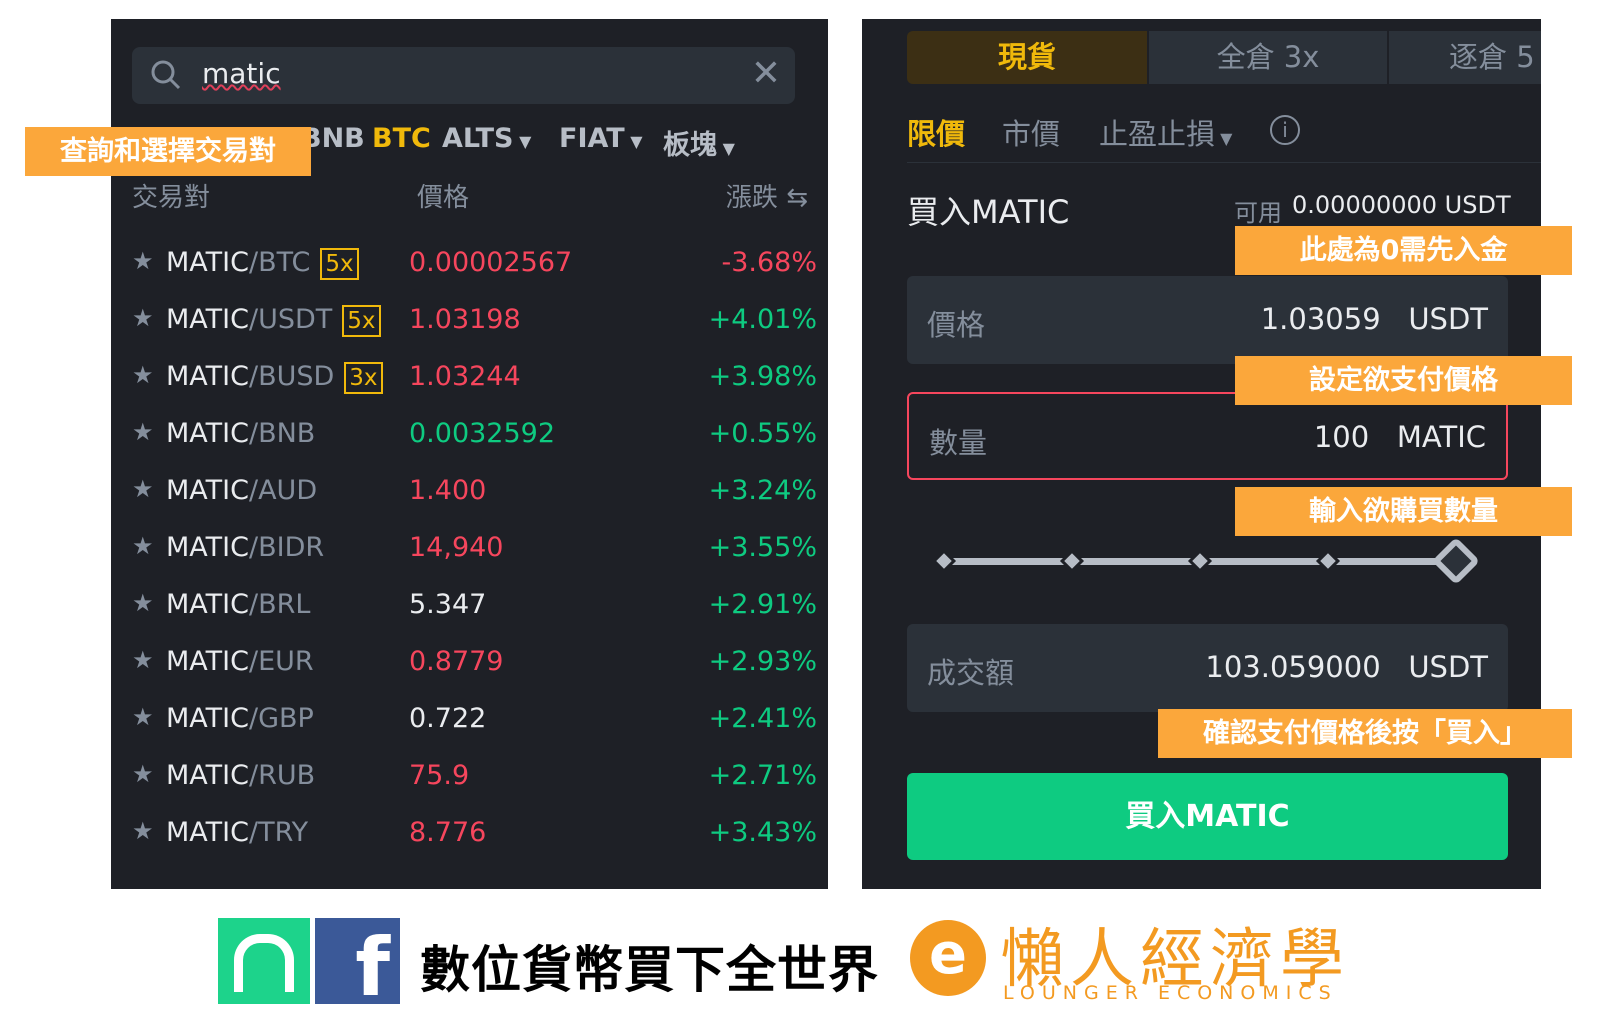 This screenshot has width=1600, height=1012. Describe the element at coordinates (463, 75) in the screenshot. I see `search-box: matic ✕` at that location.